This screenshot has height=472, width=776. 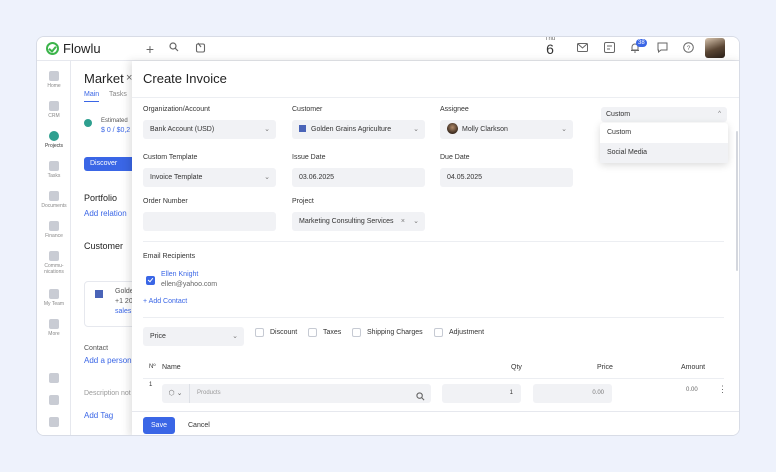 I want to click on row-menu-icon: ⋮, so click(x=722, y=389).